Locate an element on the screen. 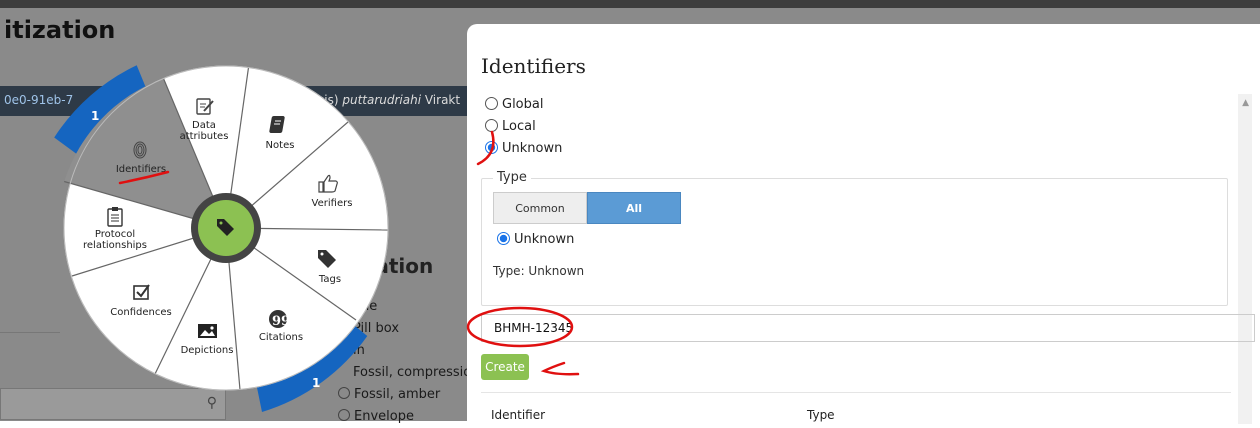 This screenshot has height=428, width=1260. column-header-type: Type is located at coordinates (821, 415).